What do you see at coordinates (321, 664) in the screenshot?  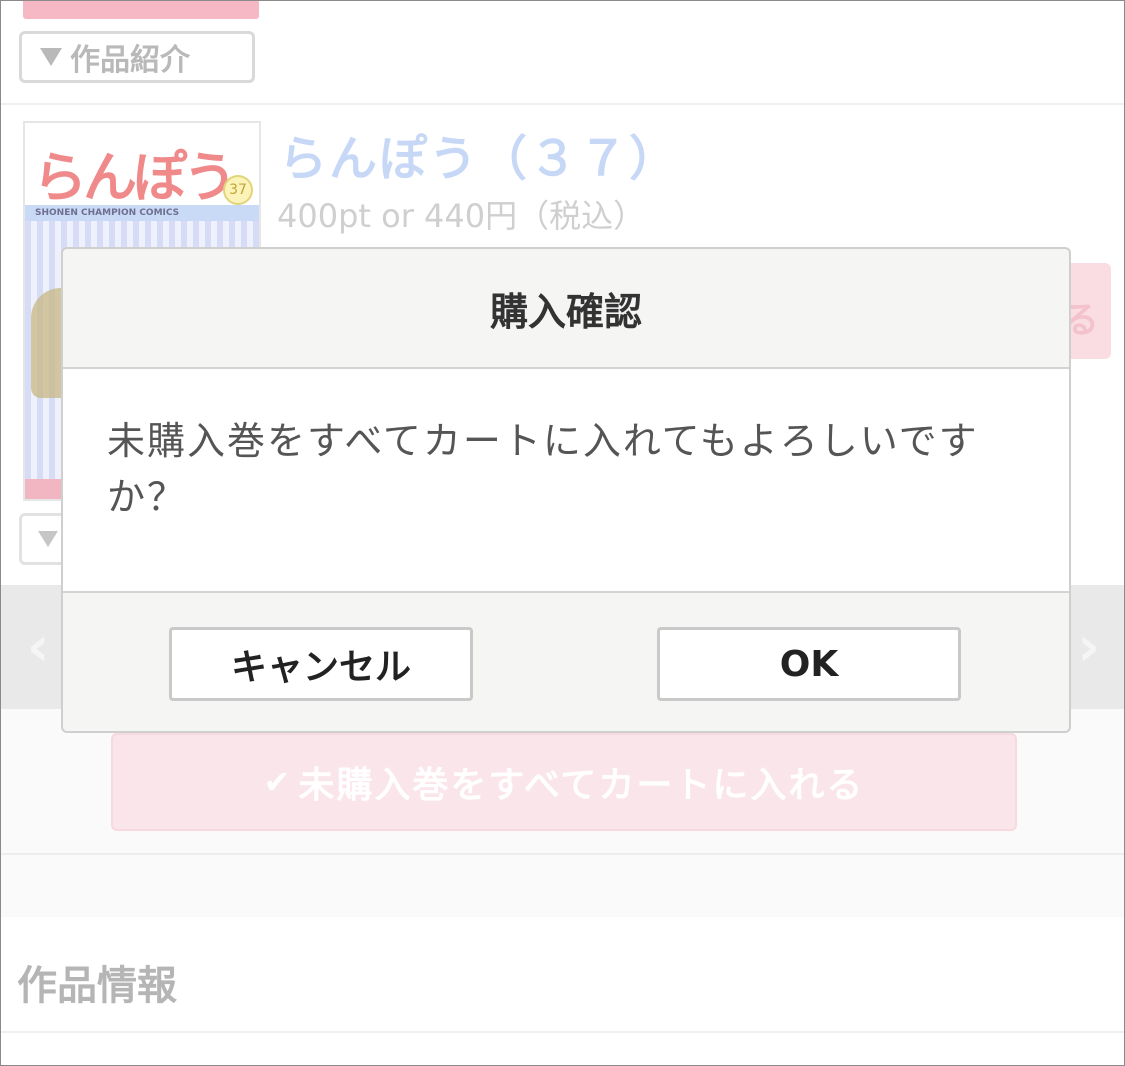 I see `cancel-button: キャンセル` at bounding box center [321, 664].